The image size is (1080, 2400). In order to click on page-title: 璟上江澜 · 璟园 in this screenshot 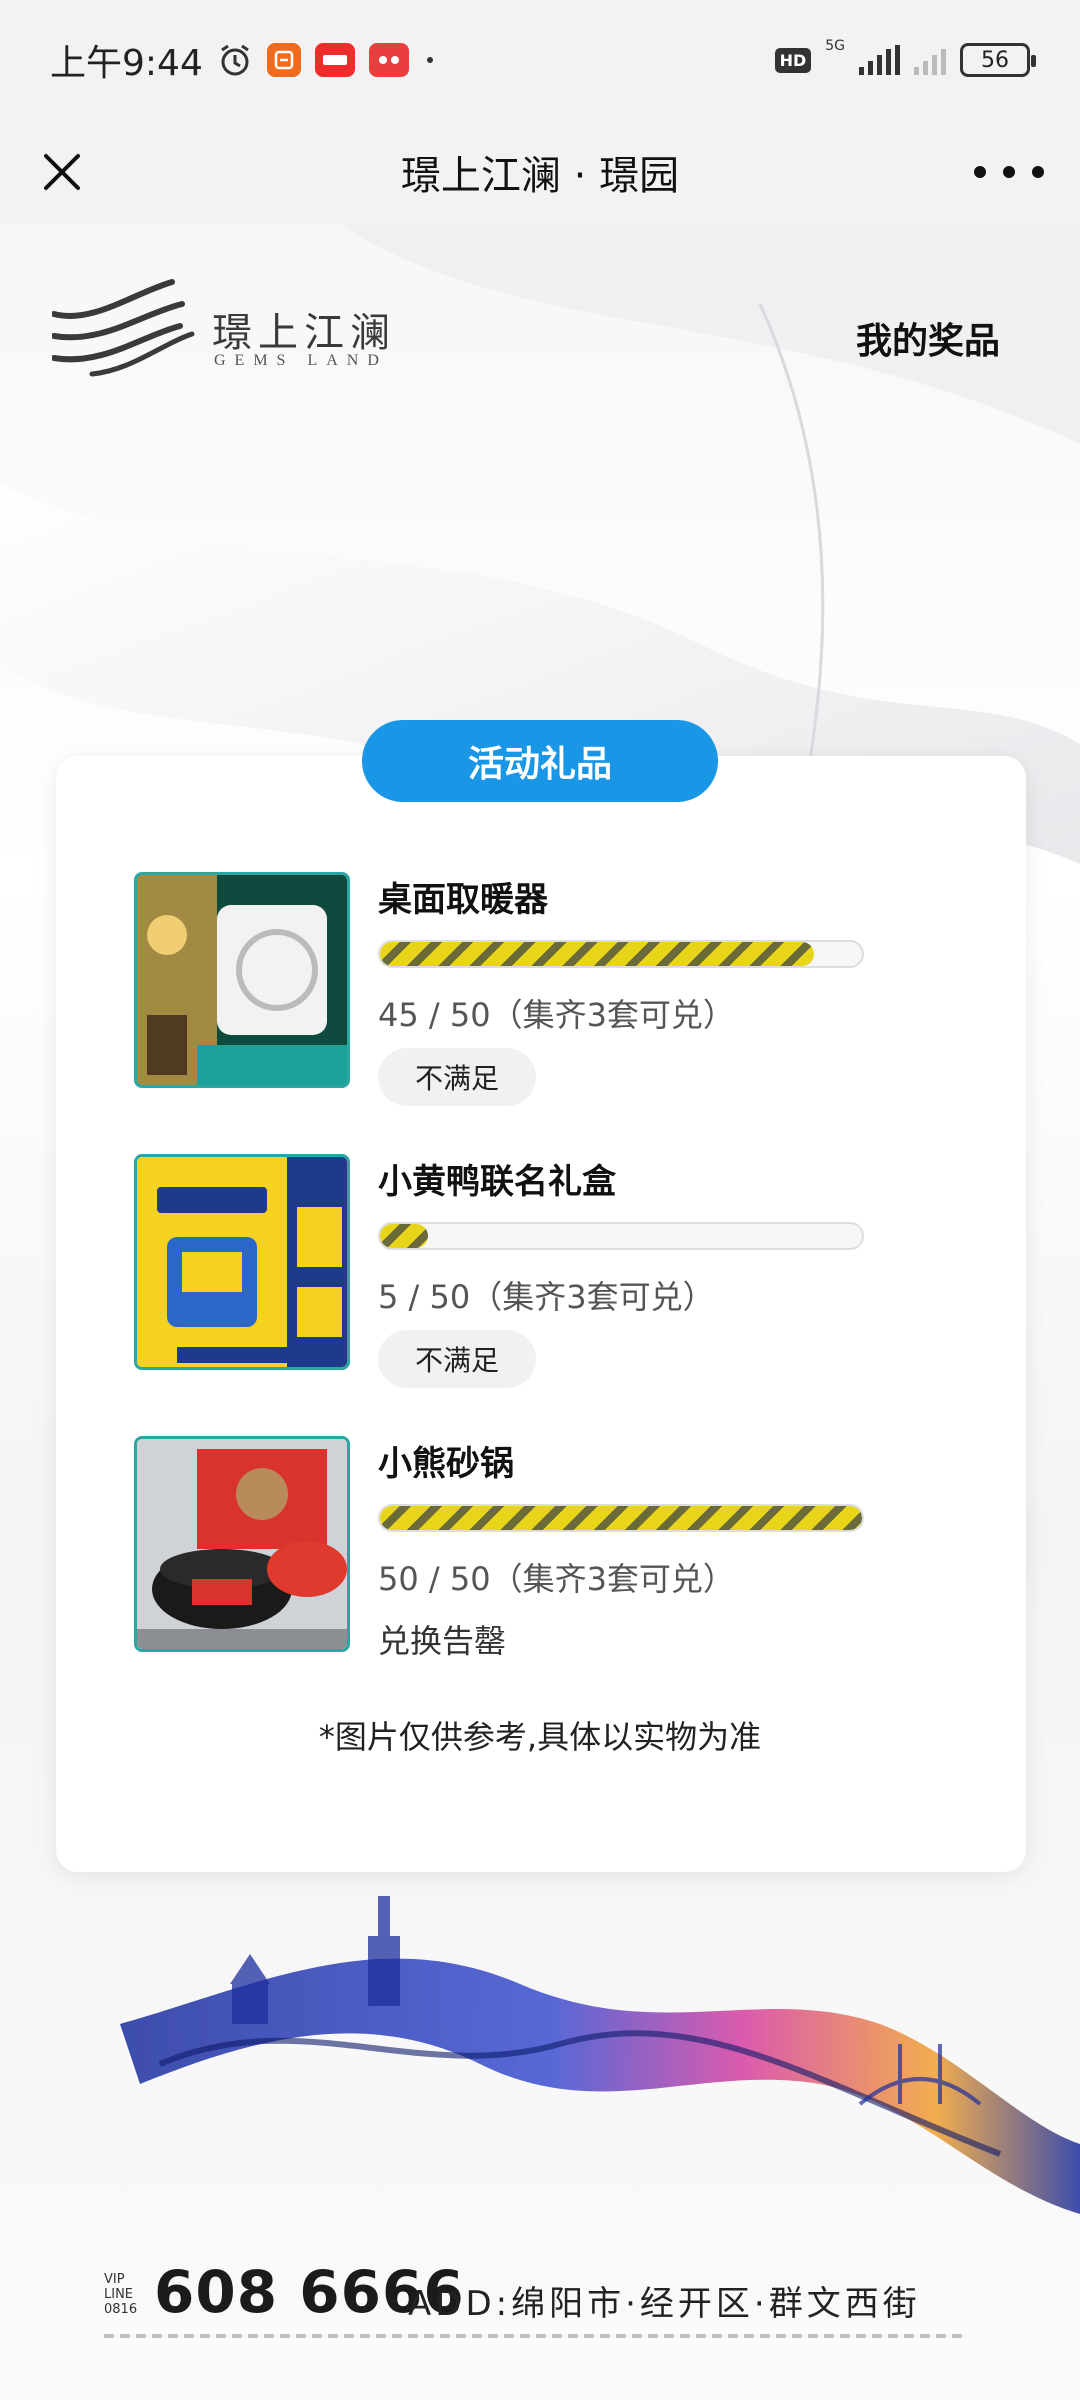, I will do `click(540, 176)`.